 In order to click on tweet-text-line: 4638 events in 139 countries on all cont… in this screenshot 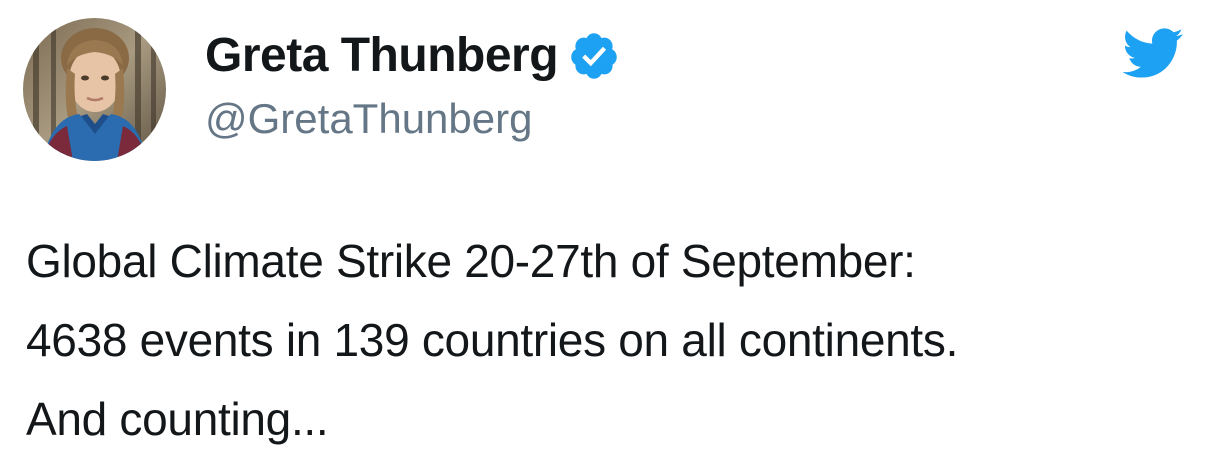, I will do `click(492, 340)`.